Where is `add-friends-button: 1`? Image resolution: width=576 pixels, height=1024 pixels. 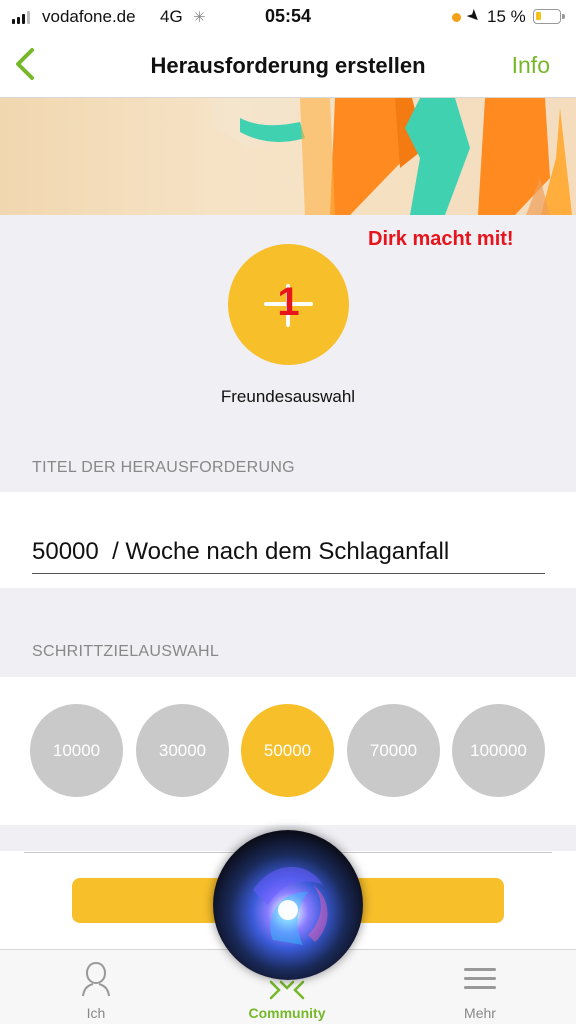 add-friends-button: 1 is located at coordinates (288, 304).